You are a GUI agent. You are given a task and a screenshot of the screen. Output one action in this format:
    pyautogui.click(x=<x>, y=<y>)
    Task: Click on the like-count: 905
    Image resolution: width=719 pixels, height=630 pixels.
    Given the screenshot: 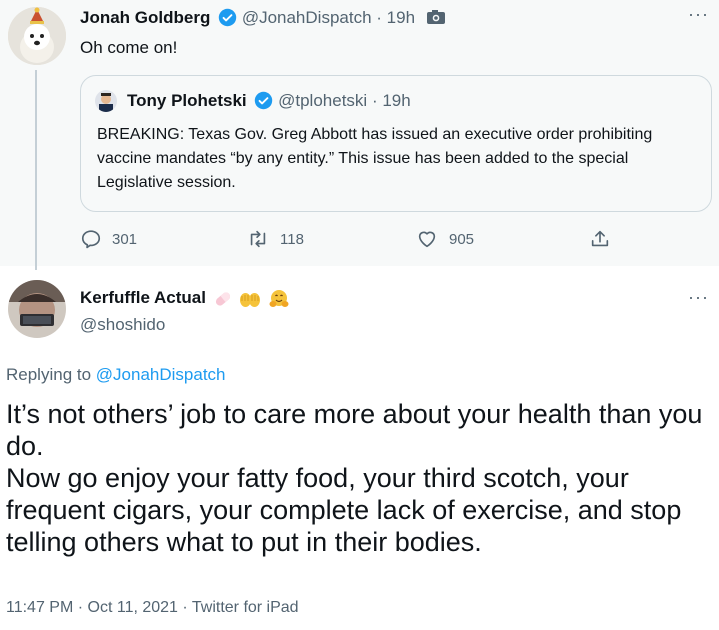 What is the action you would take?
    pyautogui.click(x=462, y=239)
    